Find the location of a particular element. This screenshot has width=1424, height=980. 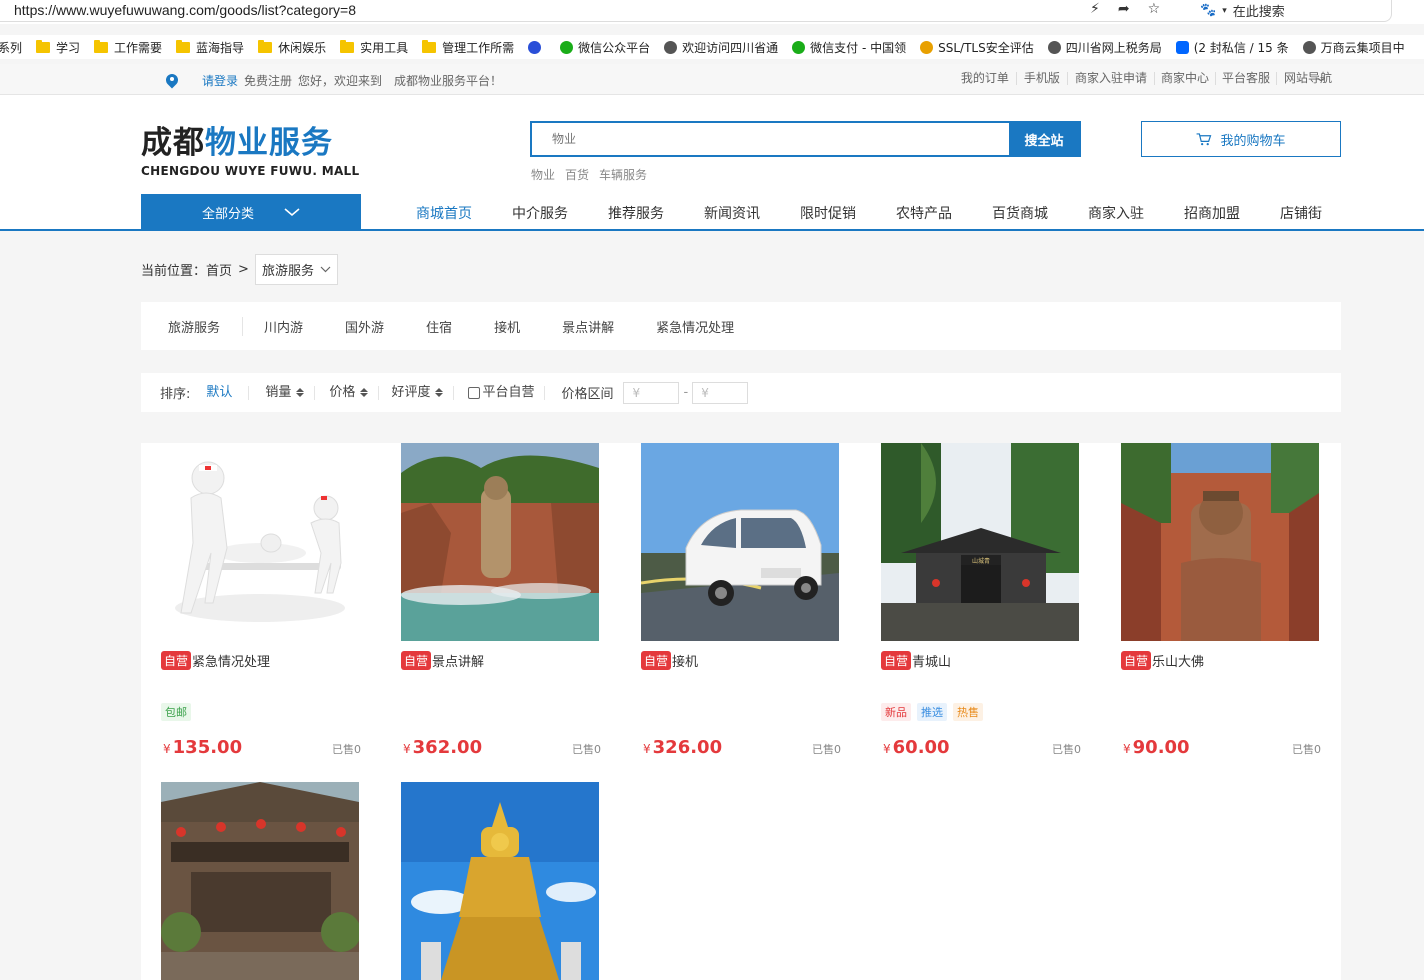

bookmark-item: 工作需要 is located at coordinates (128, 47).